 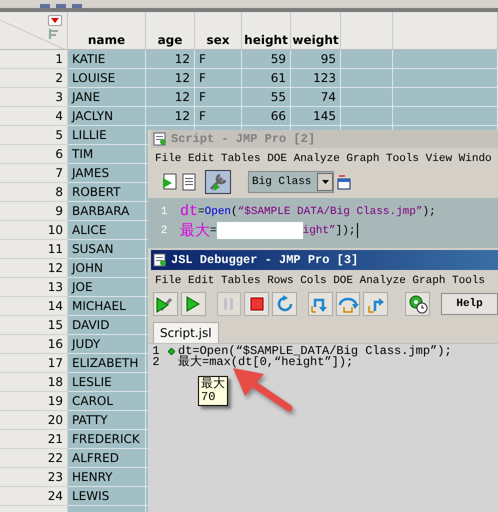 What do you see at coordinates (107, 78) in the screenshot?
I see `table-cell: LOUISE` at bounding box center [107, 78].